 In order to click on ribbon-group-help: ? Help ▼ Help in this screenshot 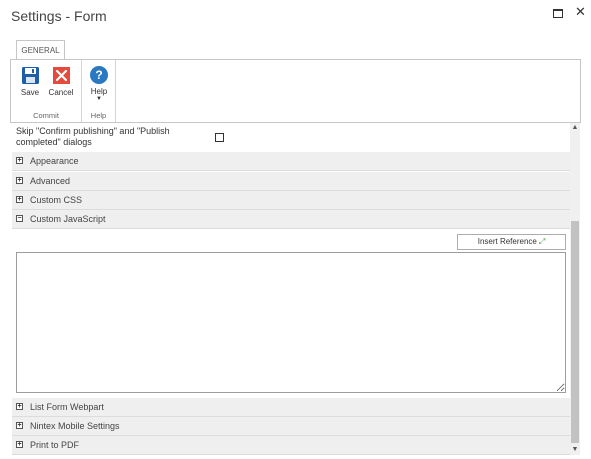, I will do `click(99, 91)`.